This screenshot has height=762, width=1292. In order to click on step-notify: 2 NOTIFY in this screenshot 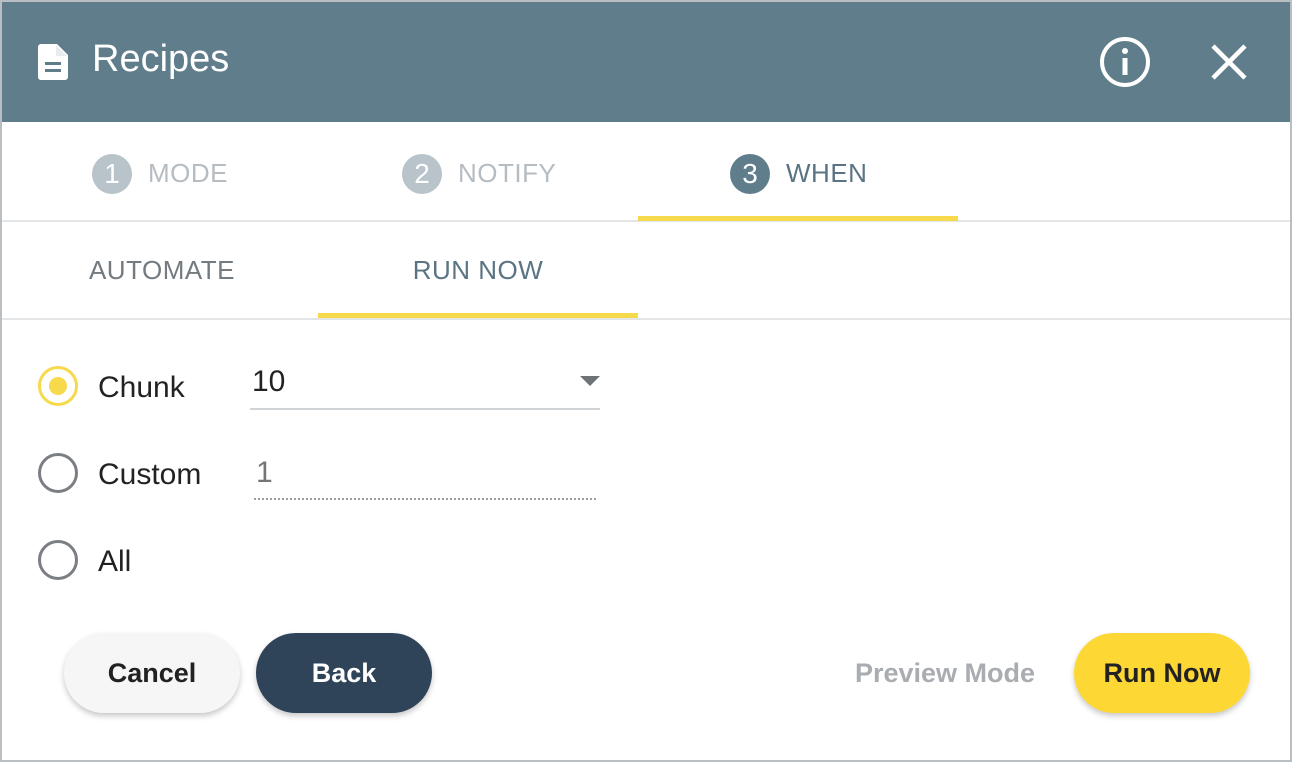, I will do `click(512, 172)`.